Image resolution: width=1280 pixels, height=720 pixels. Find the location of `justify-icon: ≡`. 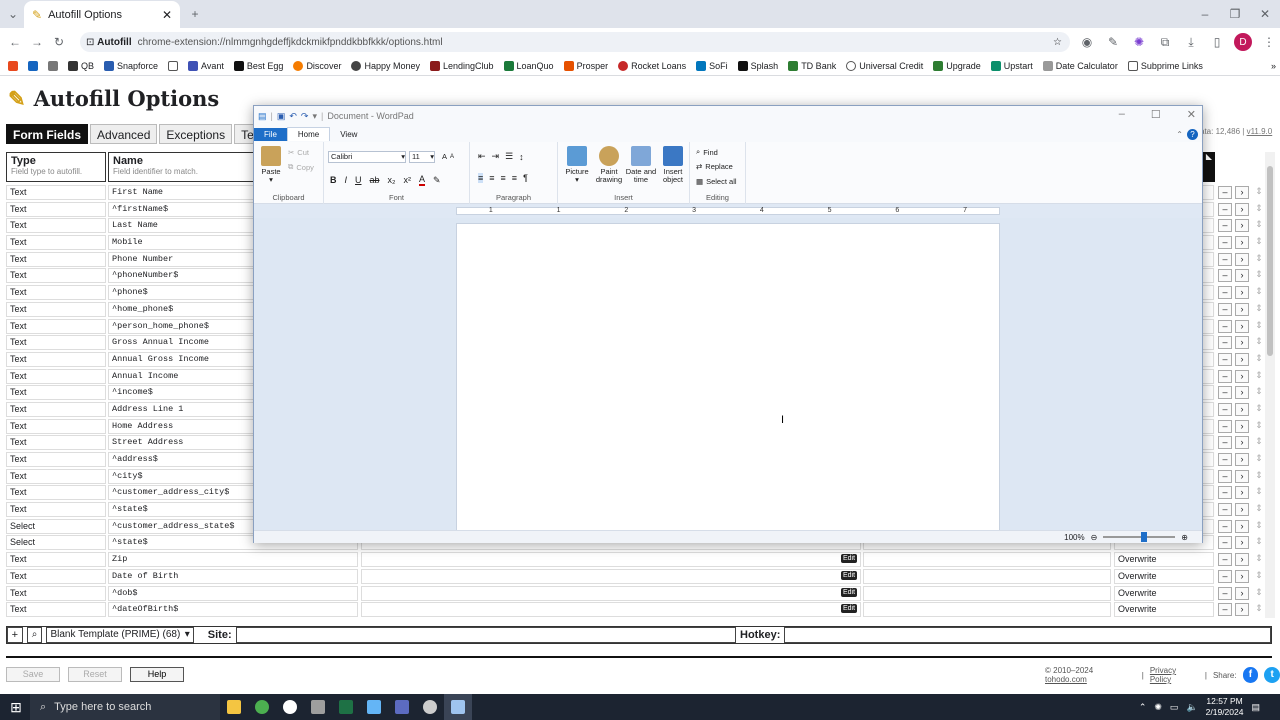

justify-icon: ≡ is located at coordinates (514, 178).